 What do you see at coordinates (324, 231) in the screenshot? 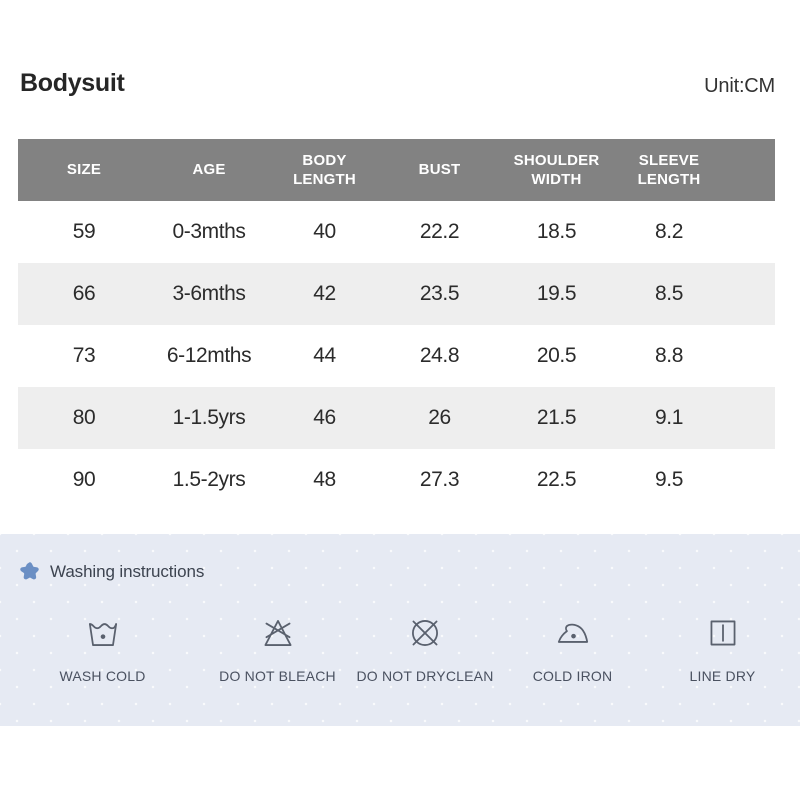
I see `cell-body-length: 40` at bounding box center [324, 231].